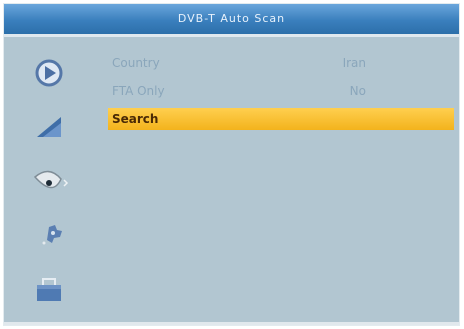  Describe the element at coordinates (354, 63) in the screenshot. I see `country-value: Iran` at that location.